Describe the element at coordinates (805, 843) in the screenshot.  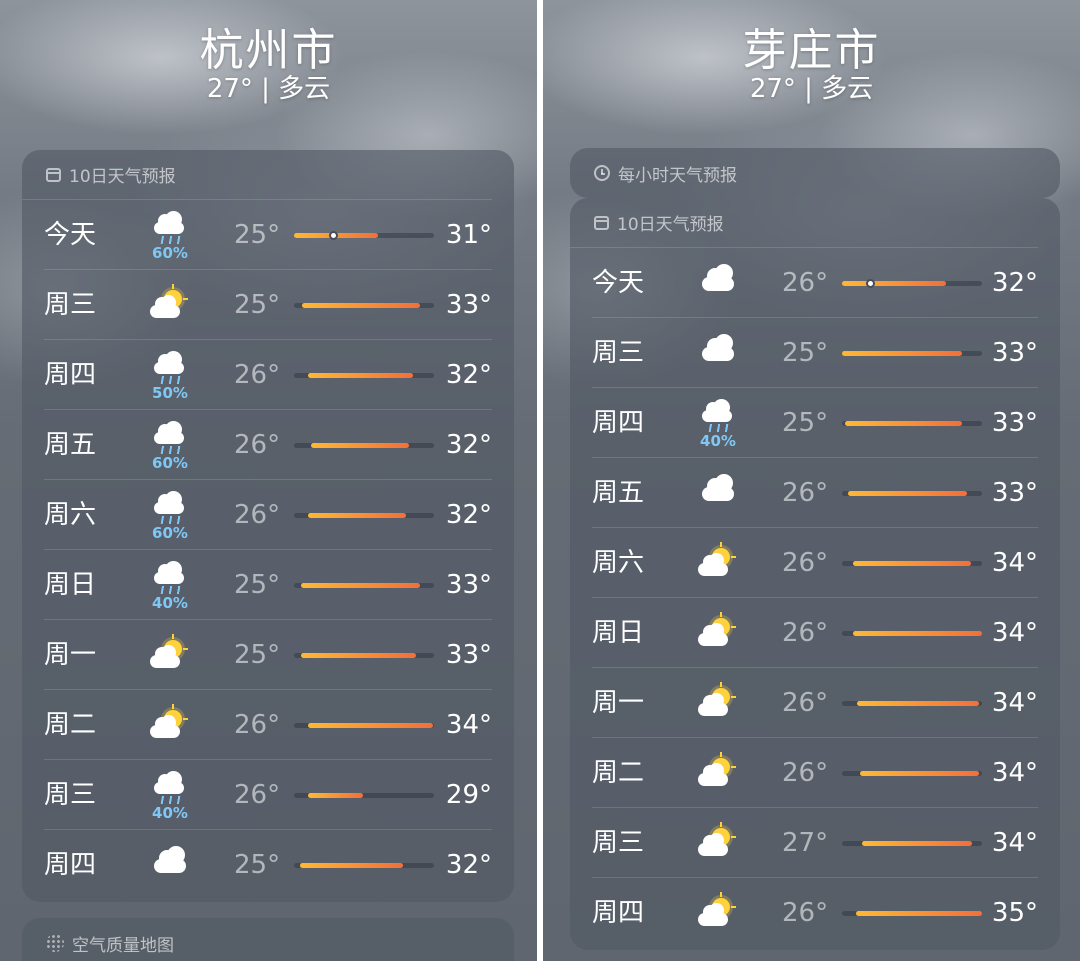
I see `low-temp: 27°` at that location.